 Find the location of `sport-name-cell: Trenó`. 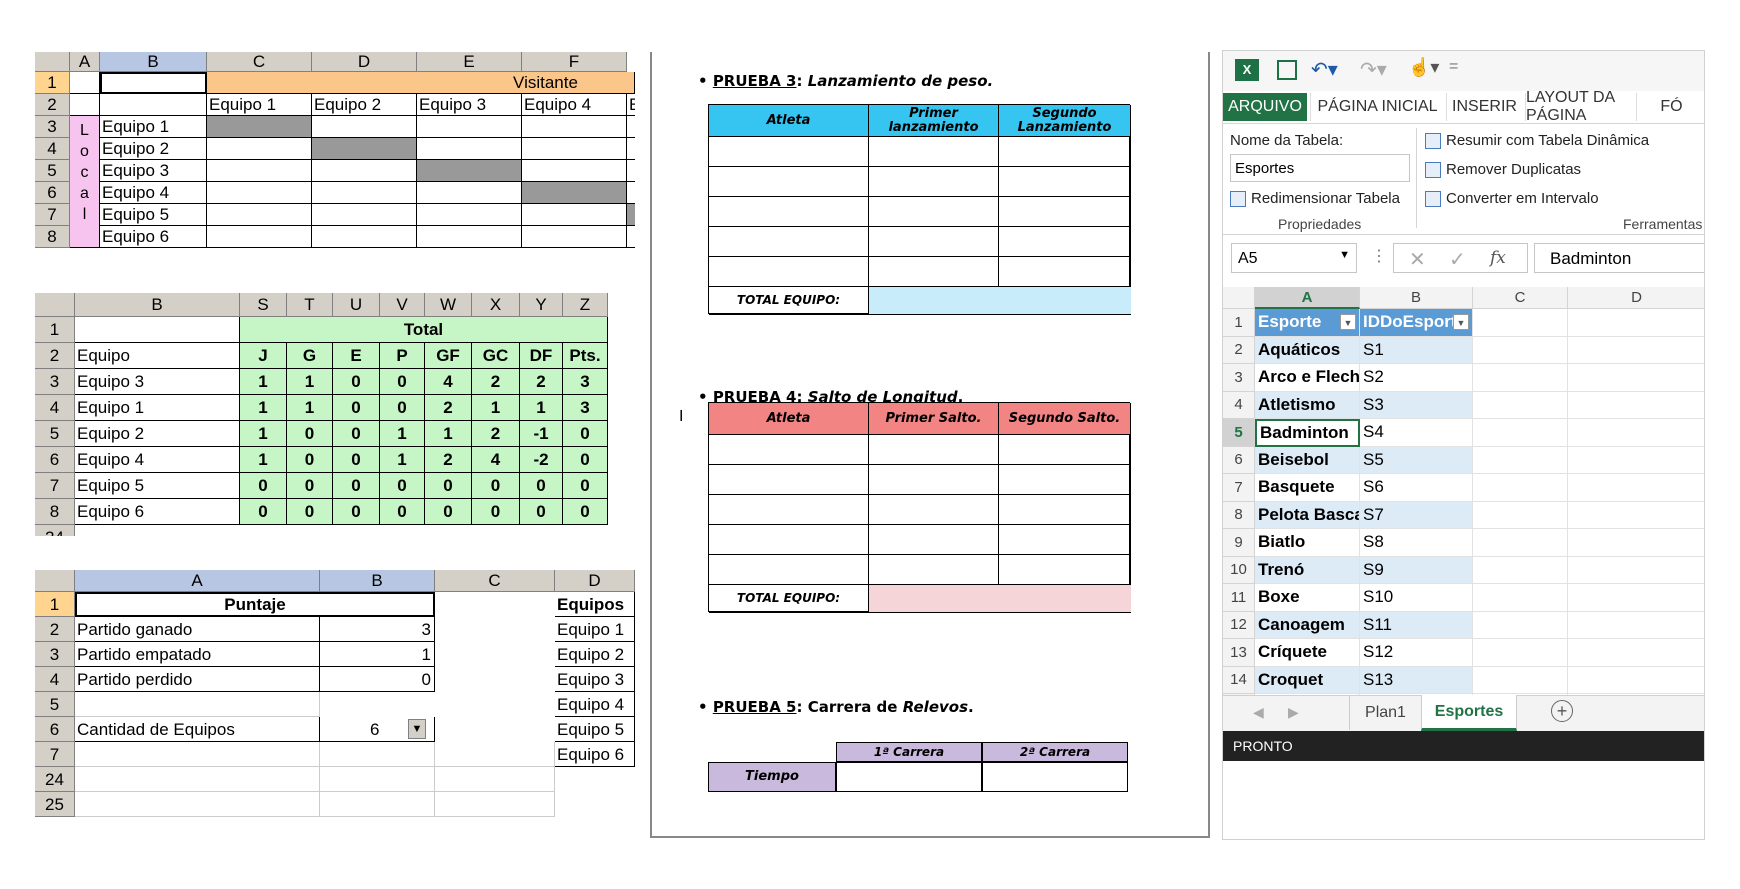

sport-name-cell: Trenó is located at coordinates (1307, 570).